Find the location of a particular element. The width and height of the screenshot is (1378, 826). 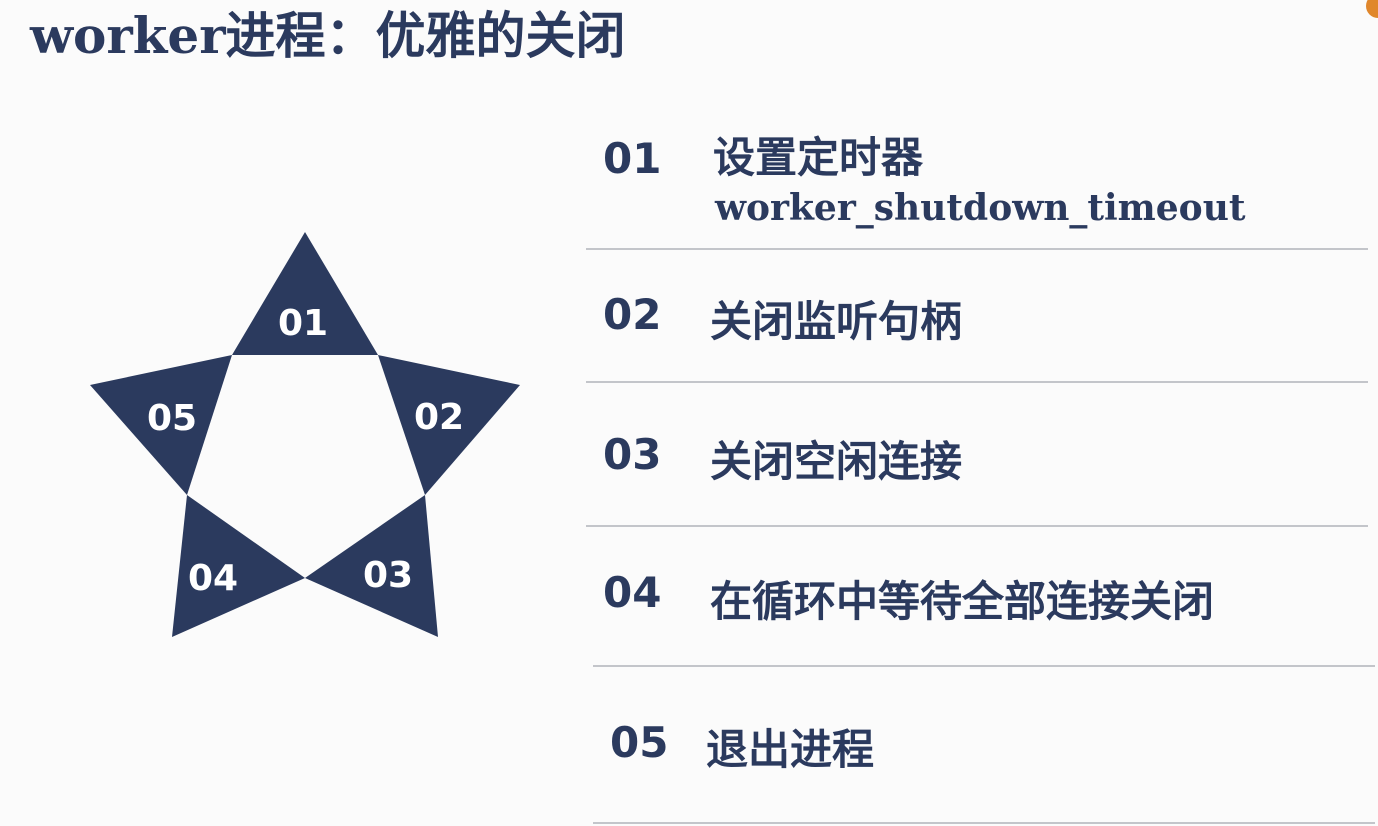

star-label-04: 04 is located at coordinates (213, 578).